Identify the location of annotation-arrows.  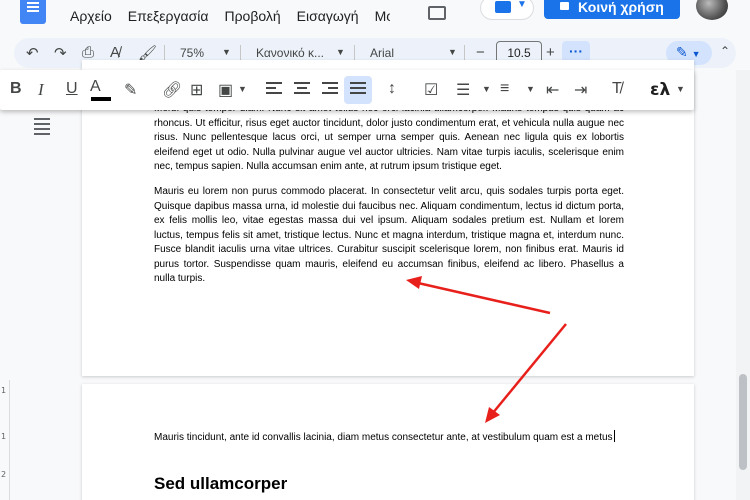
(486, 349).